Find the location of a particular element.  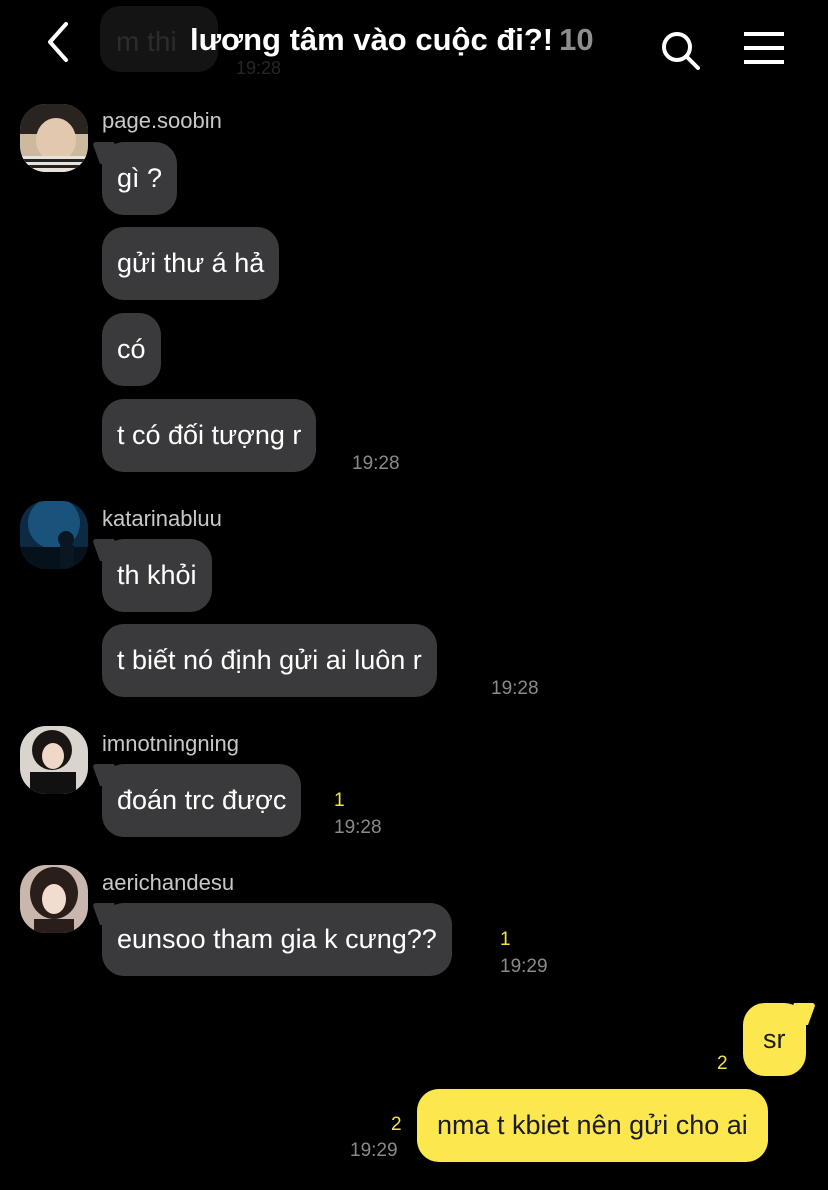

message-bubble: t có đối tượng r is located at coordinates (209, 435).